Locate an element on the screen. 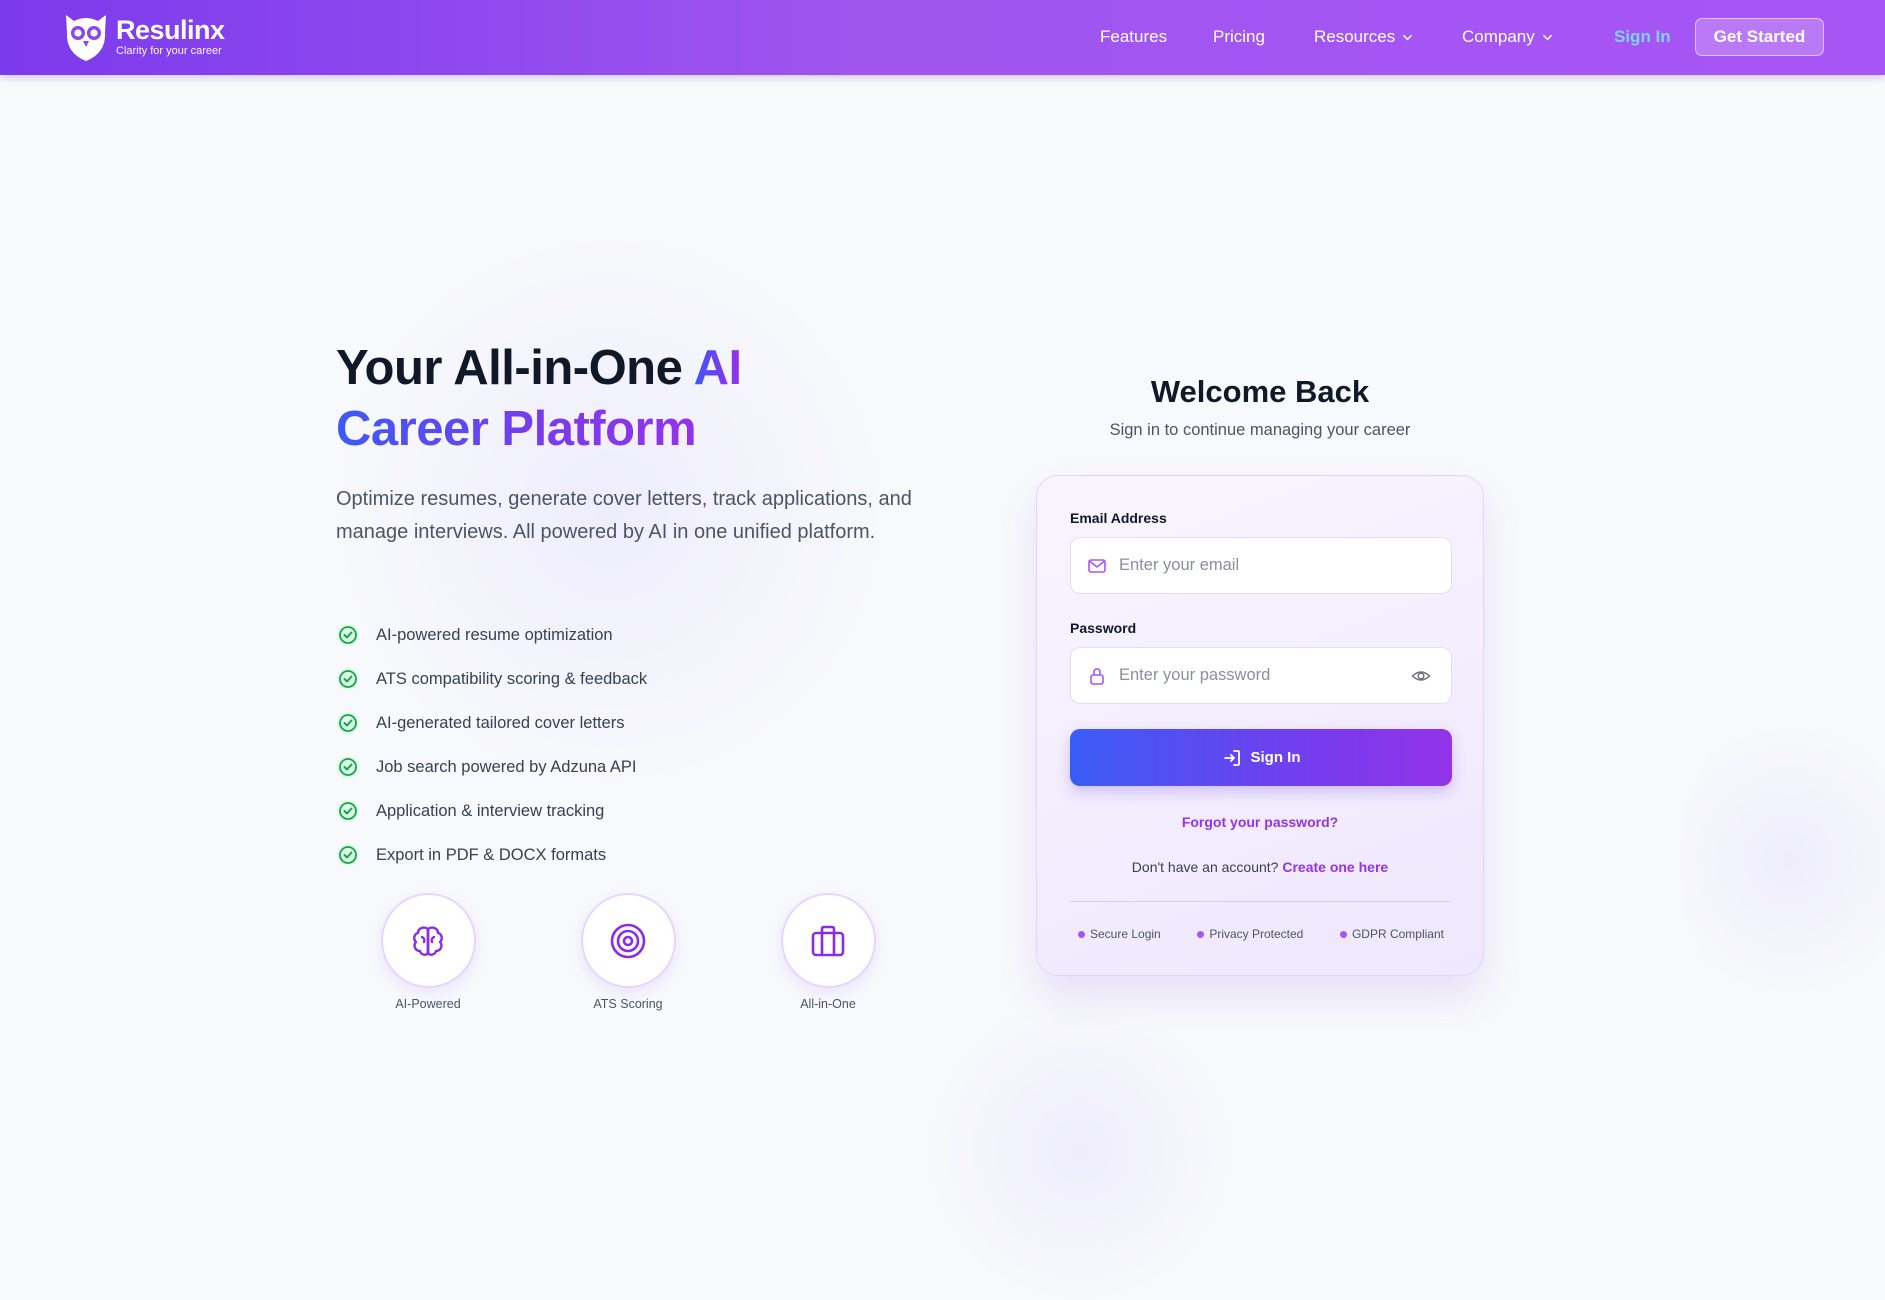 The image size is (1885, 1300). badge-label: All-in-One is located at coordinates (828, 1004).